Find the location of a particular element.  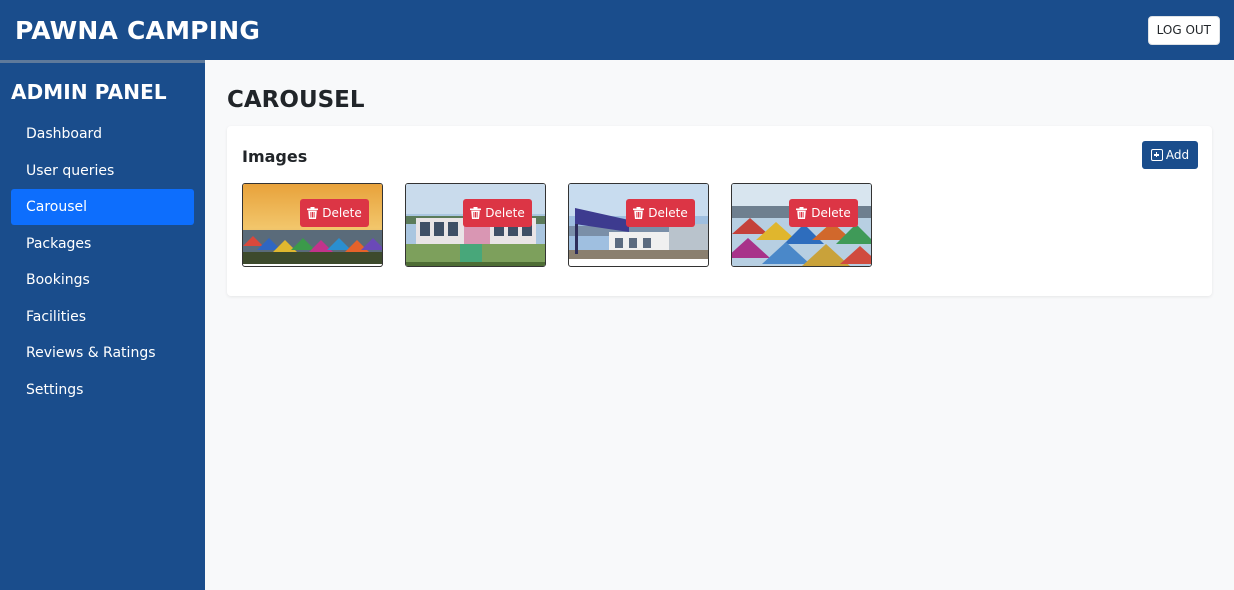

sidebar-item-packages: Packages is located at coordinates (102, 244).